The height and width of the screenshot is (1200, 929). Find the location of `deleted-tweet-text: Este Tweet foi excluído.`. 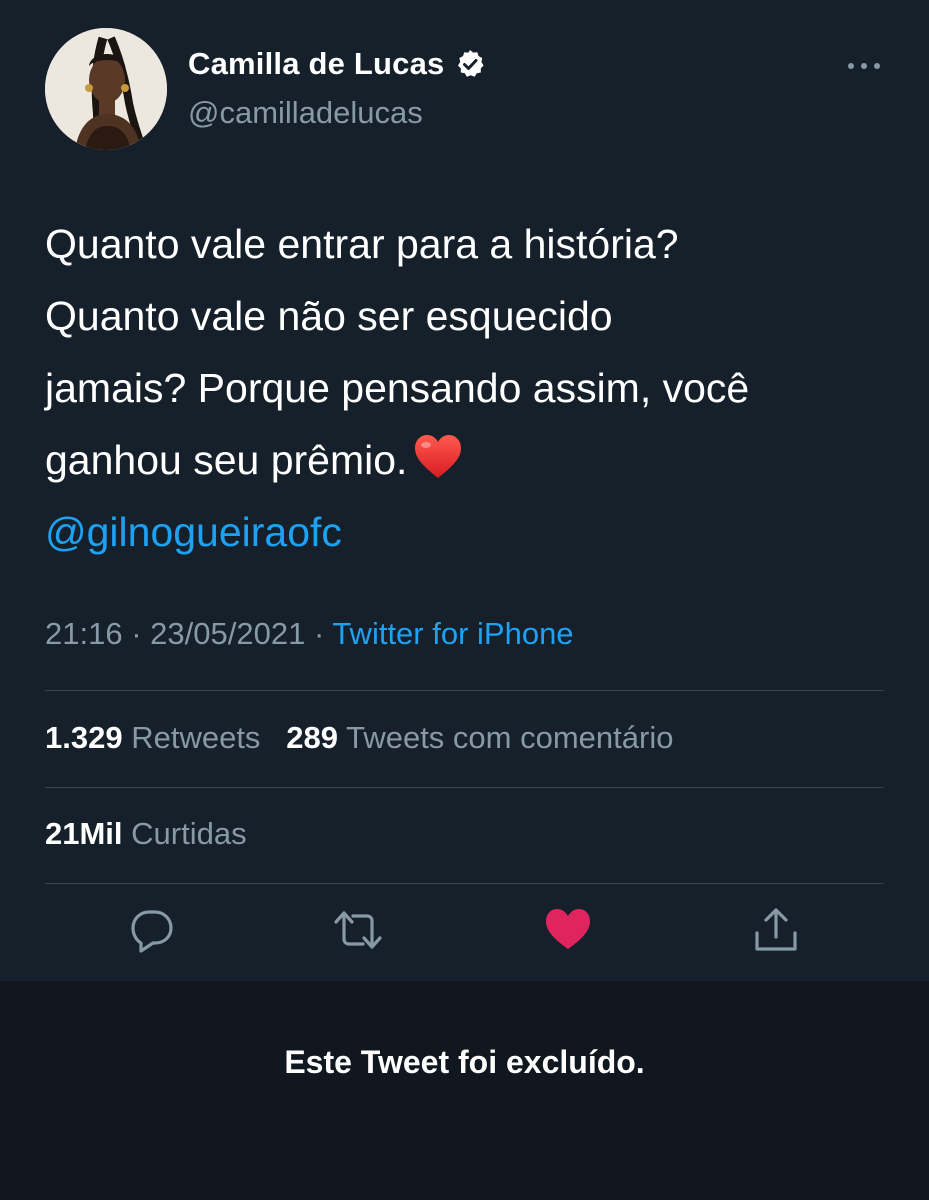

deleted-tweet-text: Este Tweet foi excluído. is located at coordinates (464, 1062).